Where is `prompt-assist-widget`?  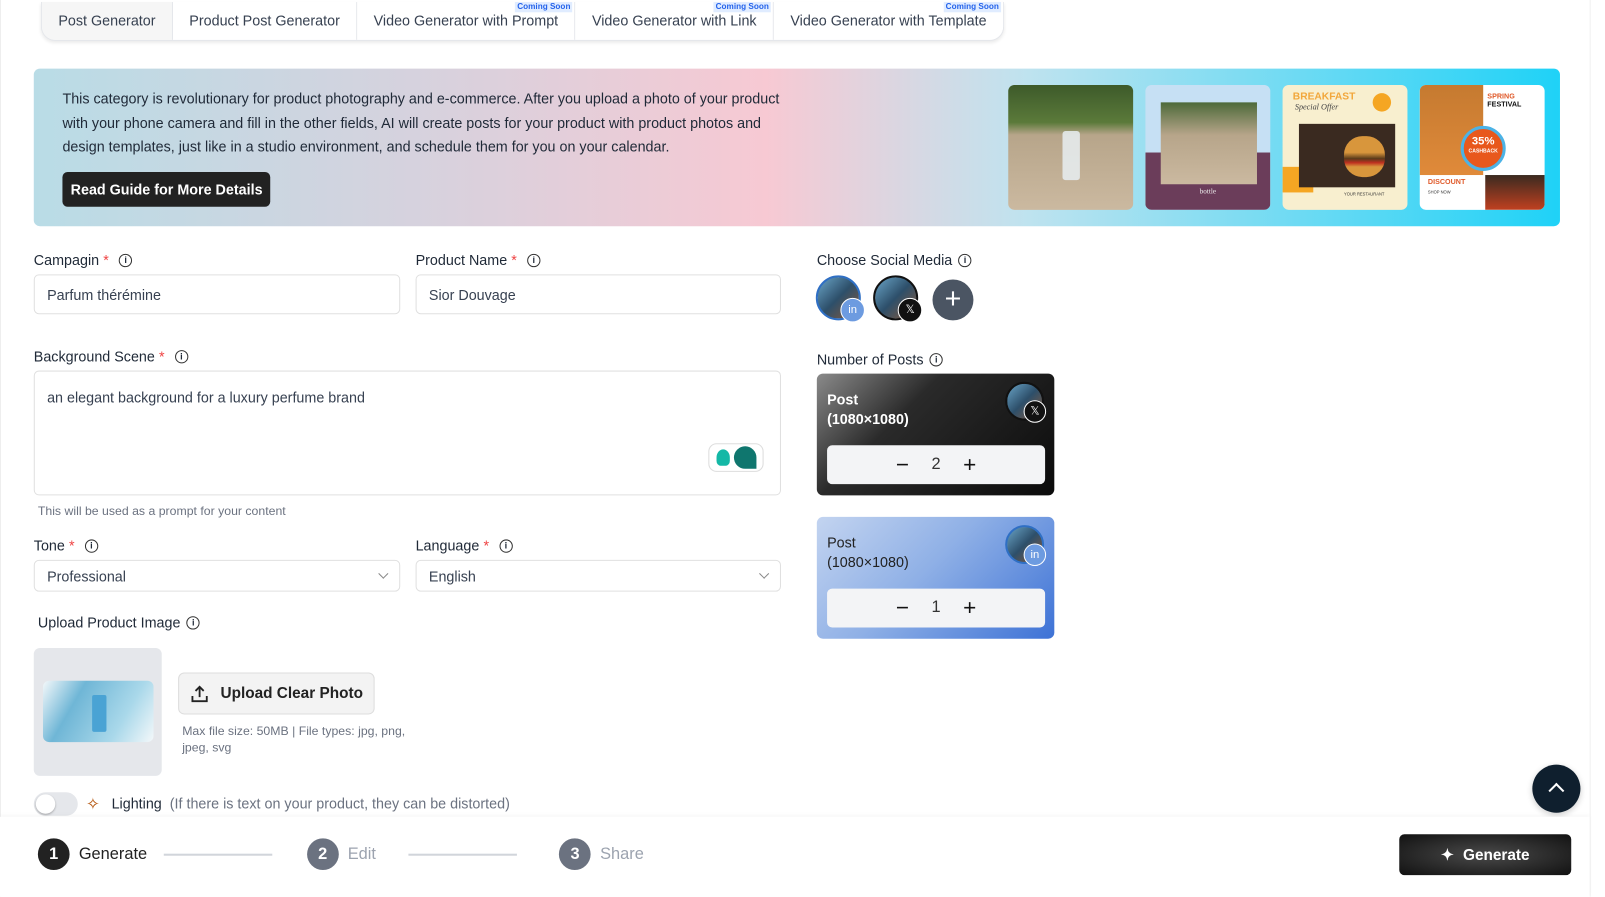 prompt-assist-widget is located at coordinates (736, 457).